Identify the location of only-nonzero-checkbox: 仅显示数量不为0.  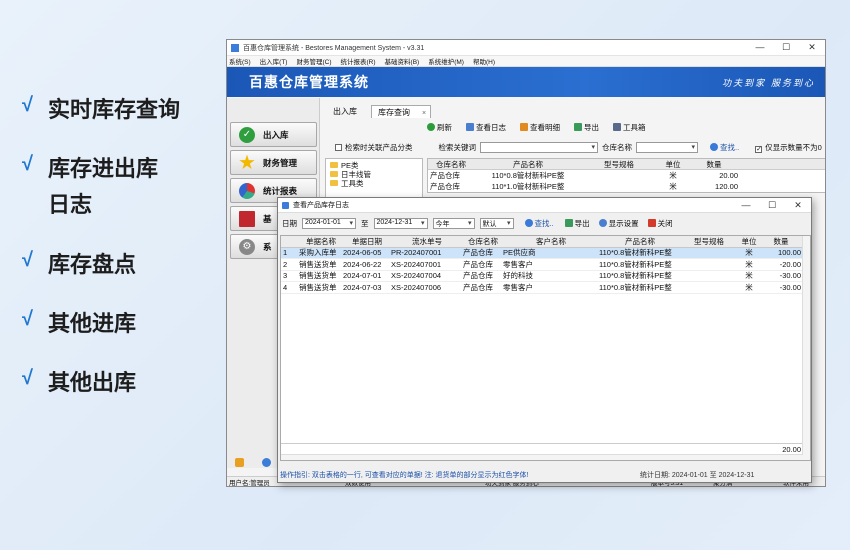
(788, 147).